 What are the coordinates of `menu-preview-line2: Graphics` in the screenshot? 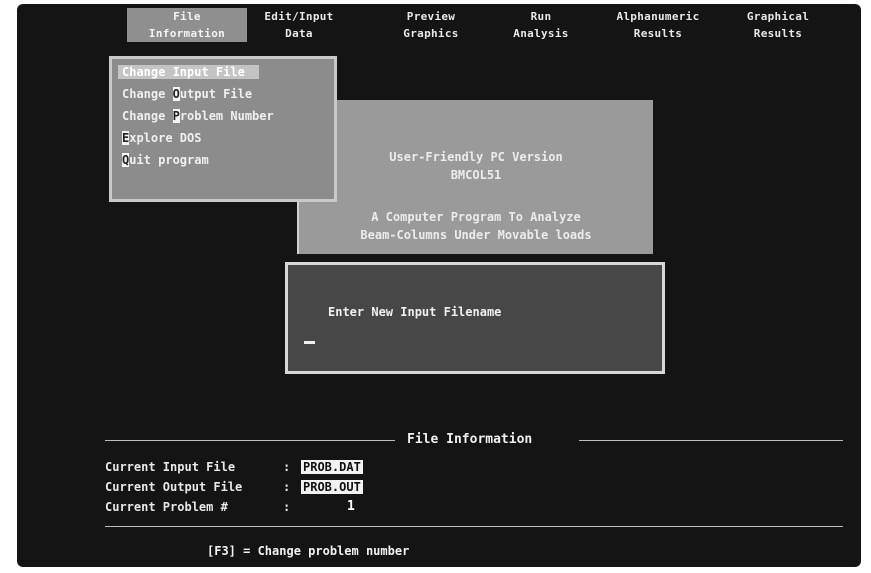 It's located at (431, 33).